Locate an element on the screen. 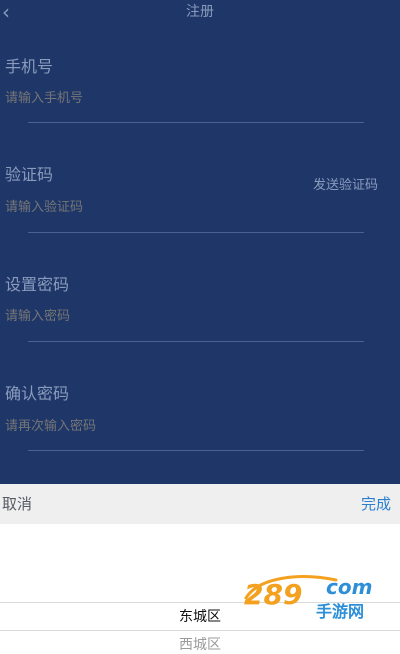 The image size is (400, 654). picker-toolbar: 取消 完成 is located at coordinates (200, 504).